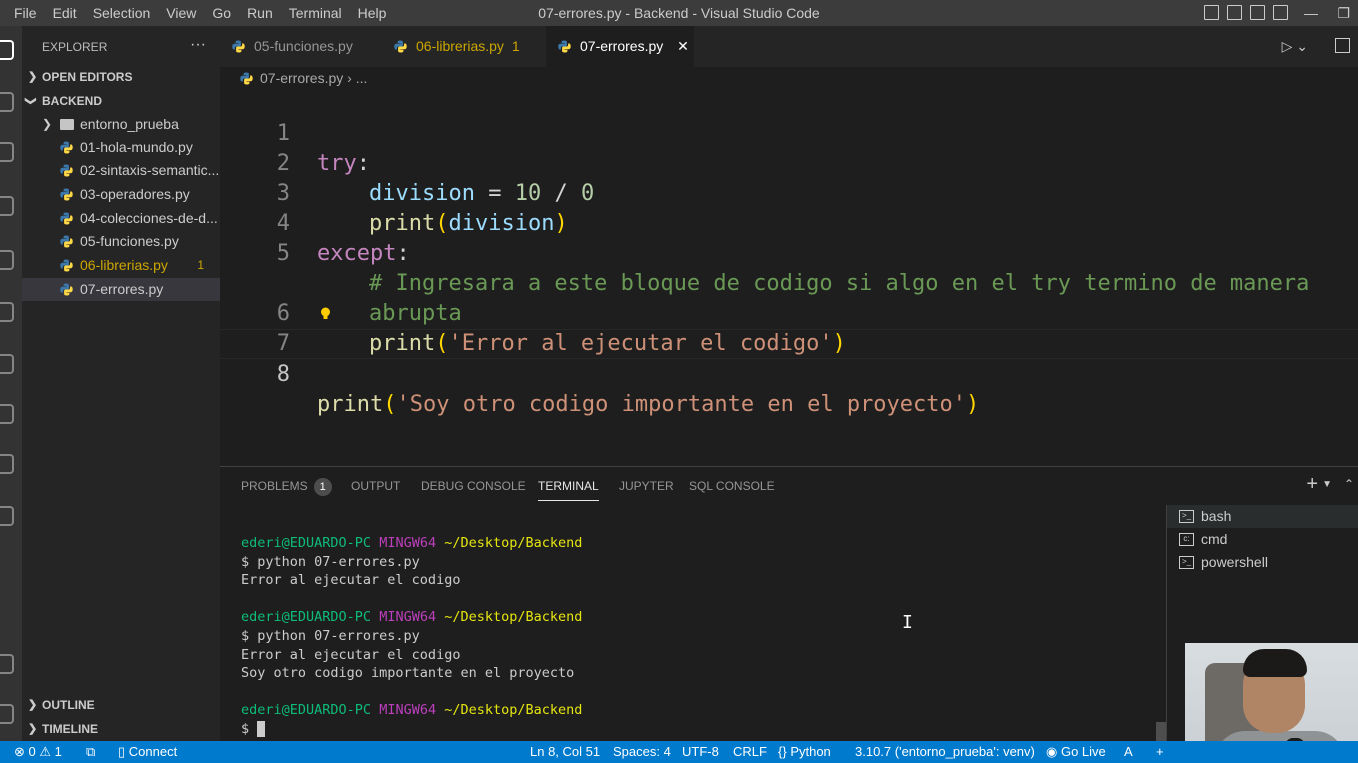 The width and height of the screenshot is (1358, 763). I want to click on tab-05-funciones: 05-funciones.py, so click(300, 46).